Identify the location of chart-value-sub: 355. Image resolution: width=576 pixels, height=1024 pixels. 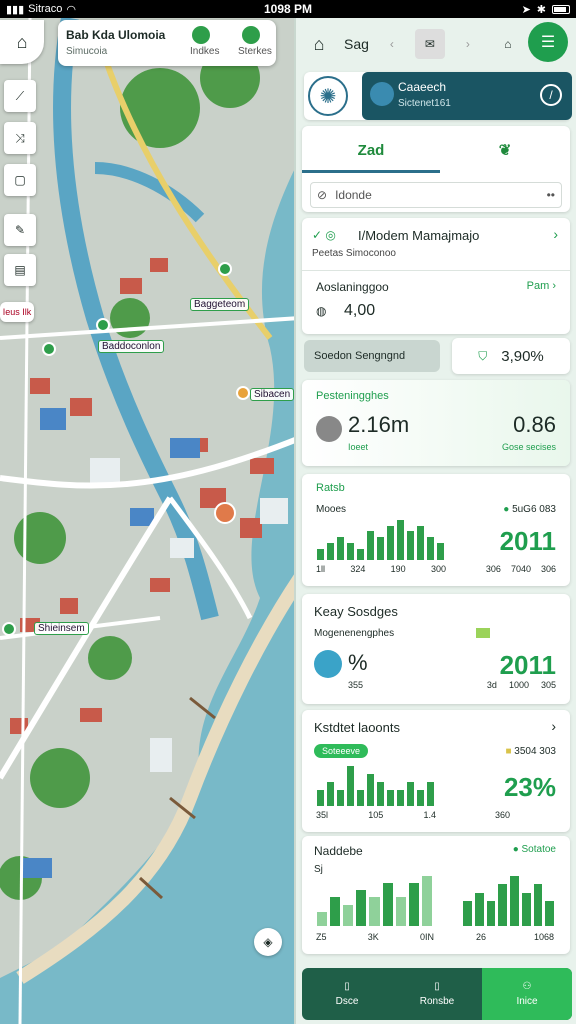
(356, 685).